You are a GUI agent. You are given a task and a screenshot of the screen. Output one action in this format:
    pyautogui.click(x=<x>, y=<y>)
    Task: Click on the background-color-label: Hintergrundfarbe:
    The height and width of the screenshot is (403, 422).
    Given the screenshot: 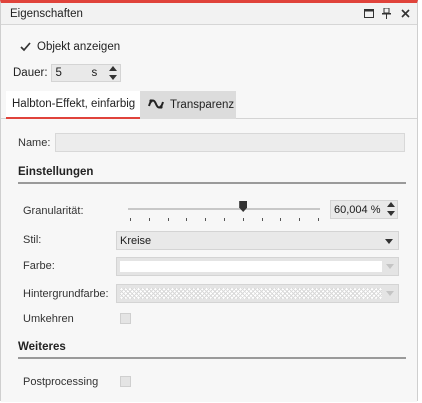 What is the action you would take?
    pyautogui.click(x=66, y=294)
    